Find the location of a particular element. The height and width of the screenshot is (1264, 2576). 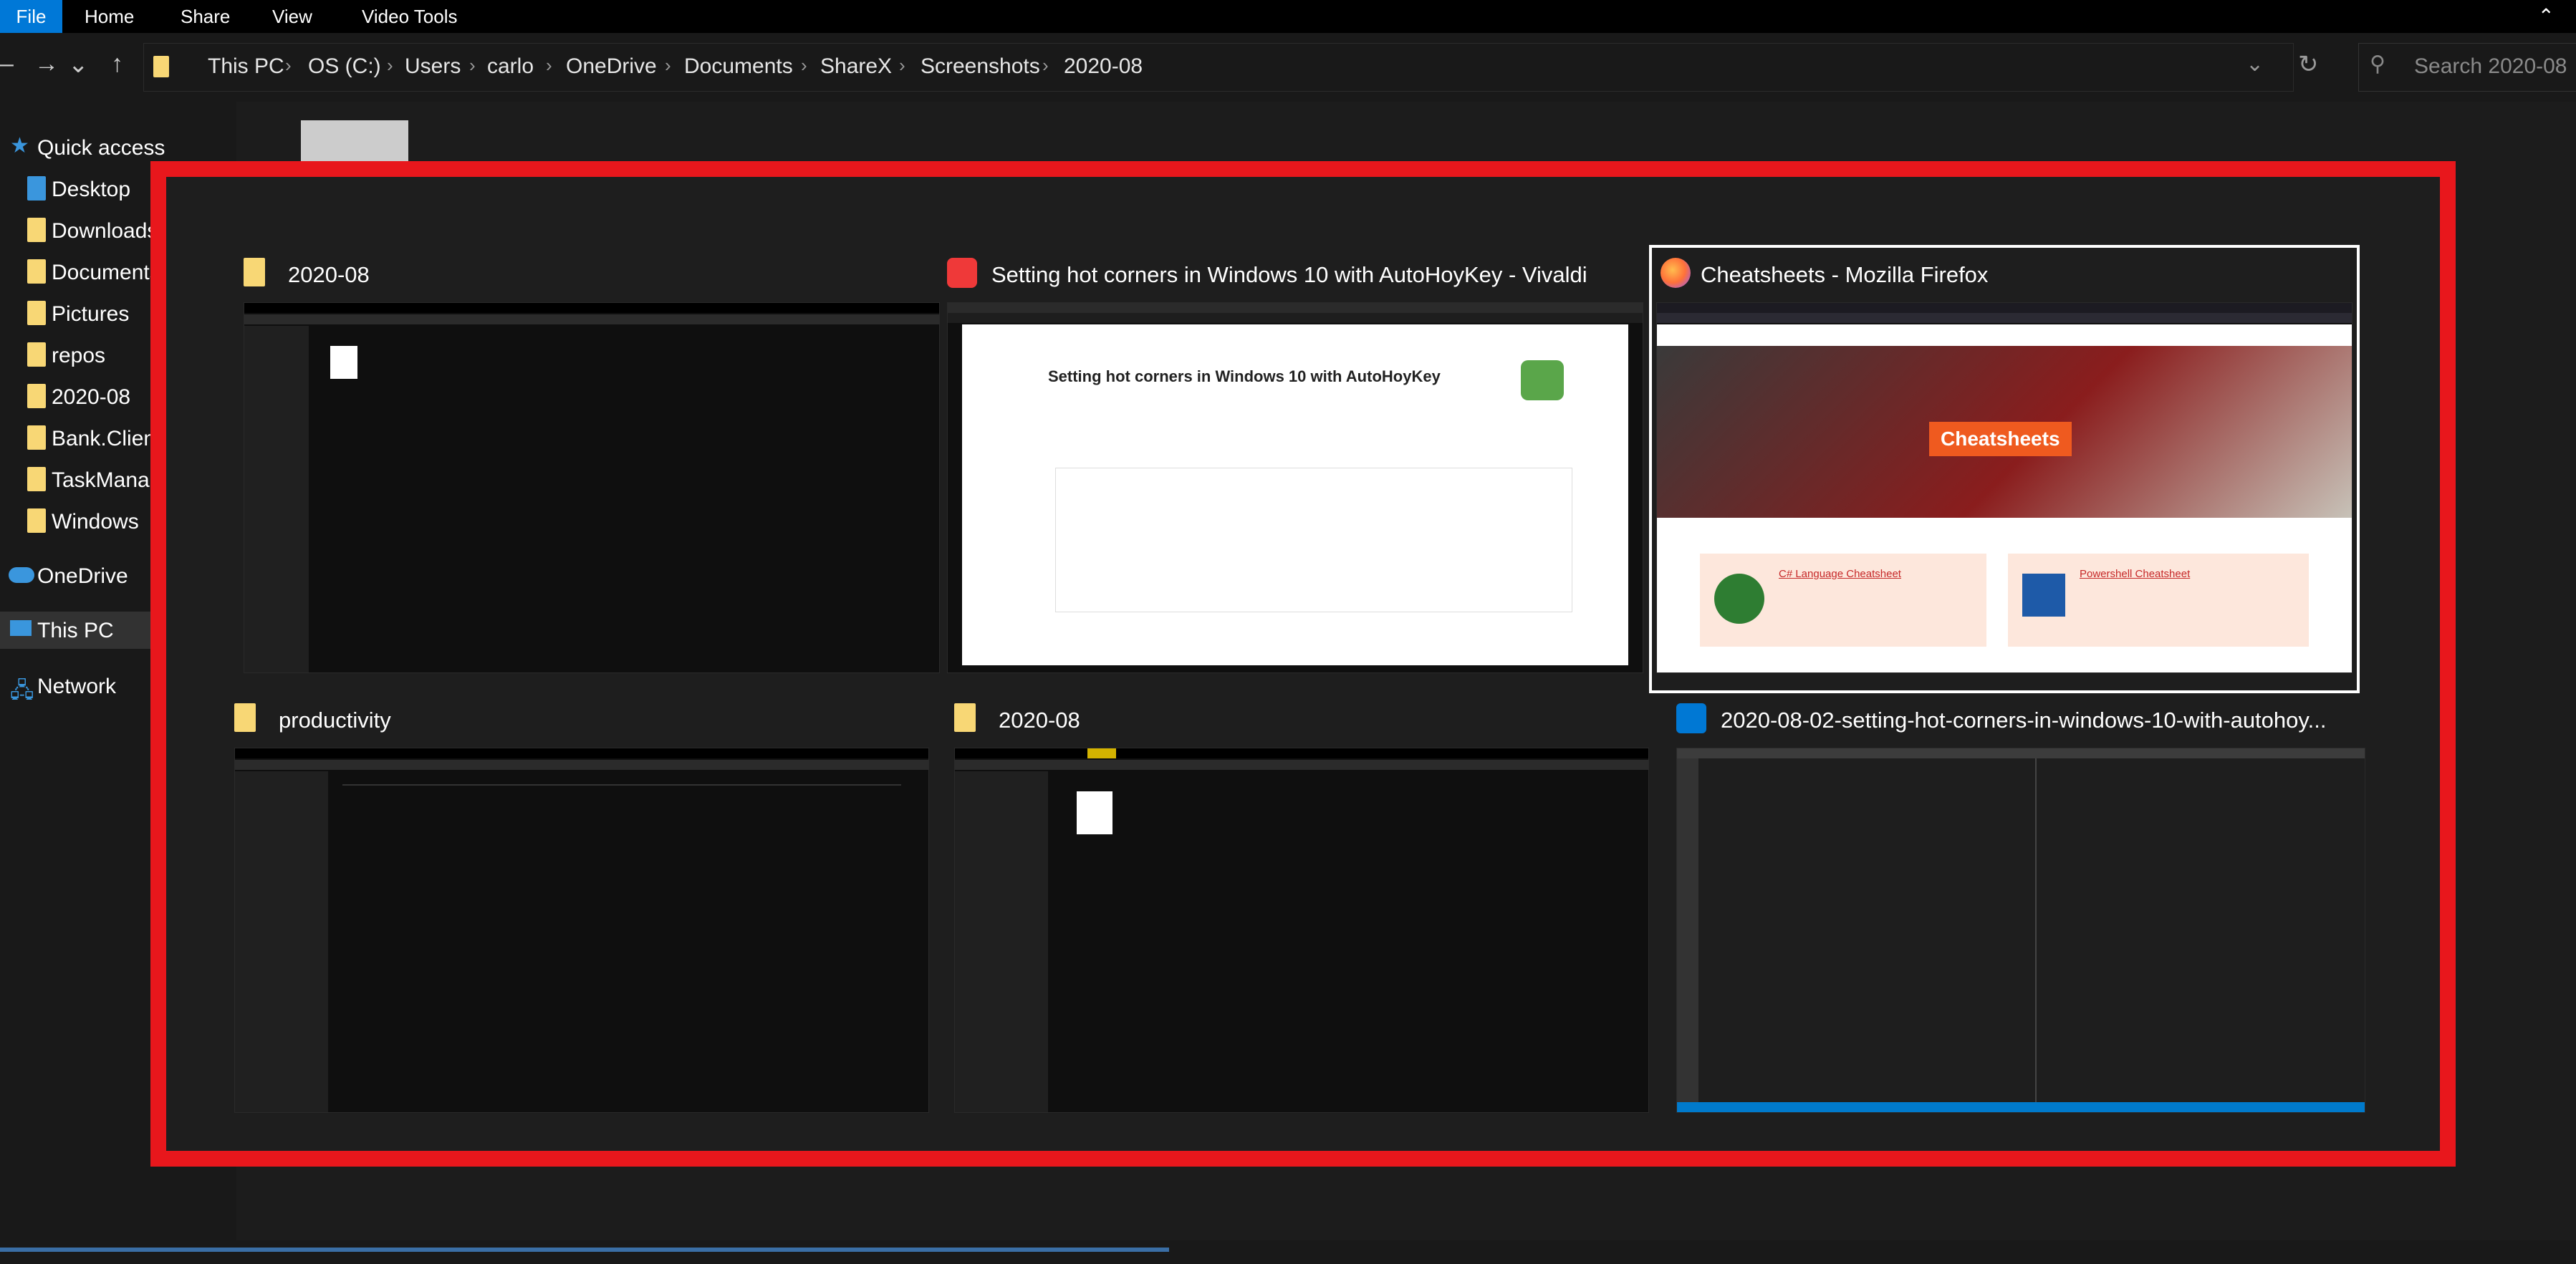

forward-icon: → is located at coordinates (47, 64).